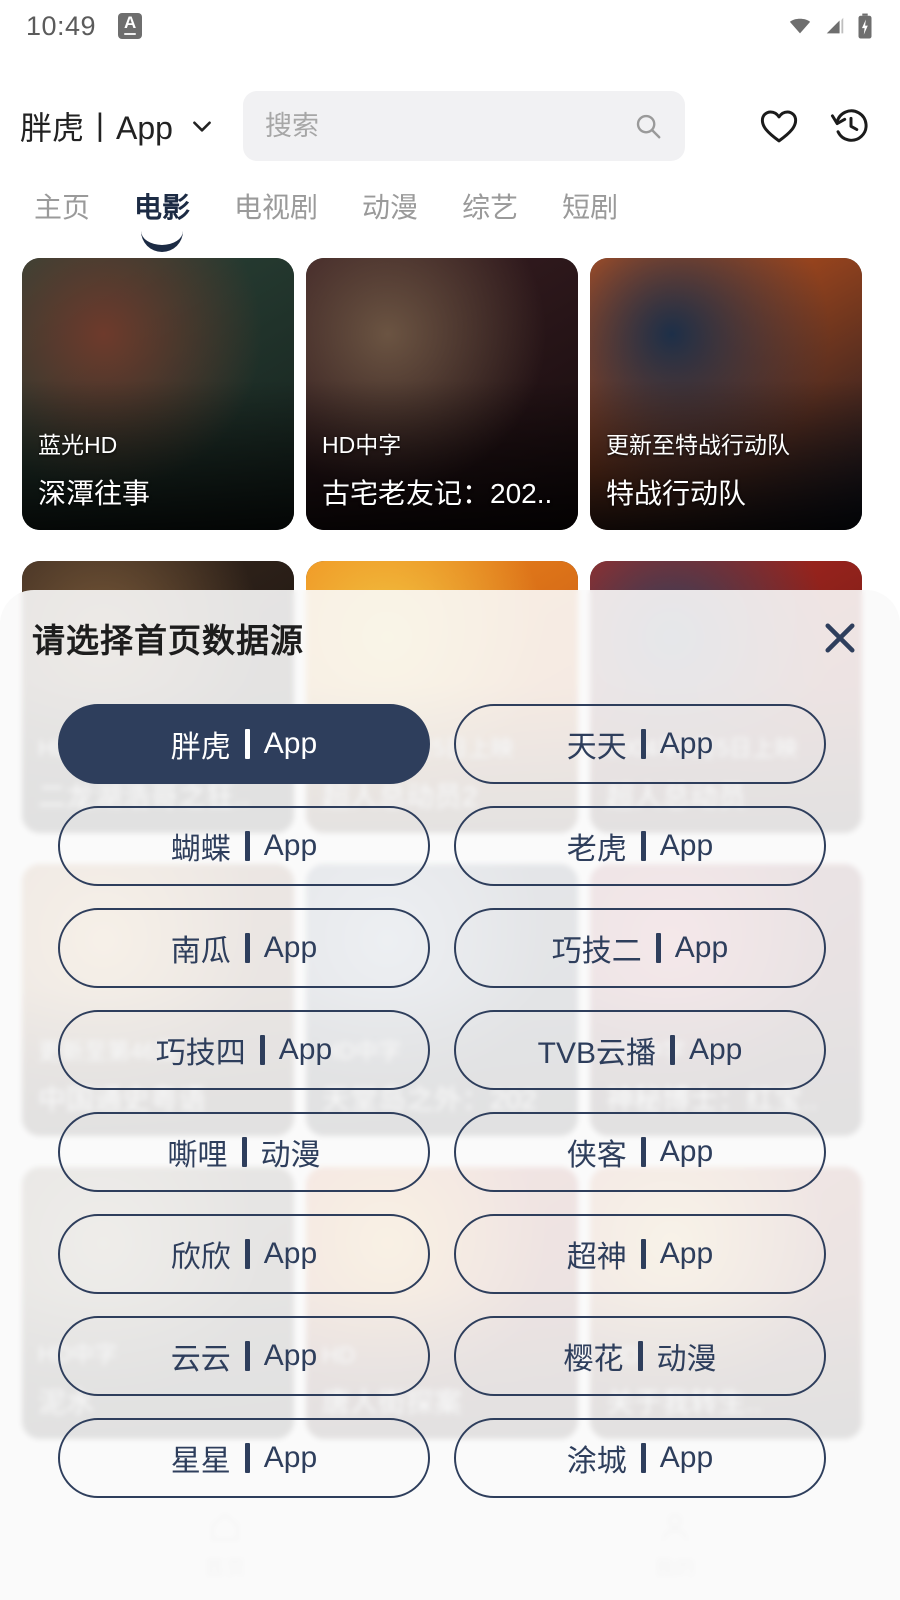 Image resolution: width=900 pixels, height=1600 pixels. Describe the element at coordinates (490, 206) in the screenshot. I see `tab-4: 综艺` at that location.